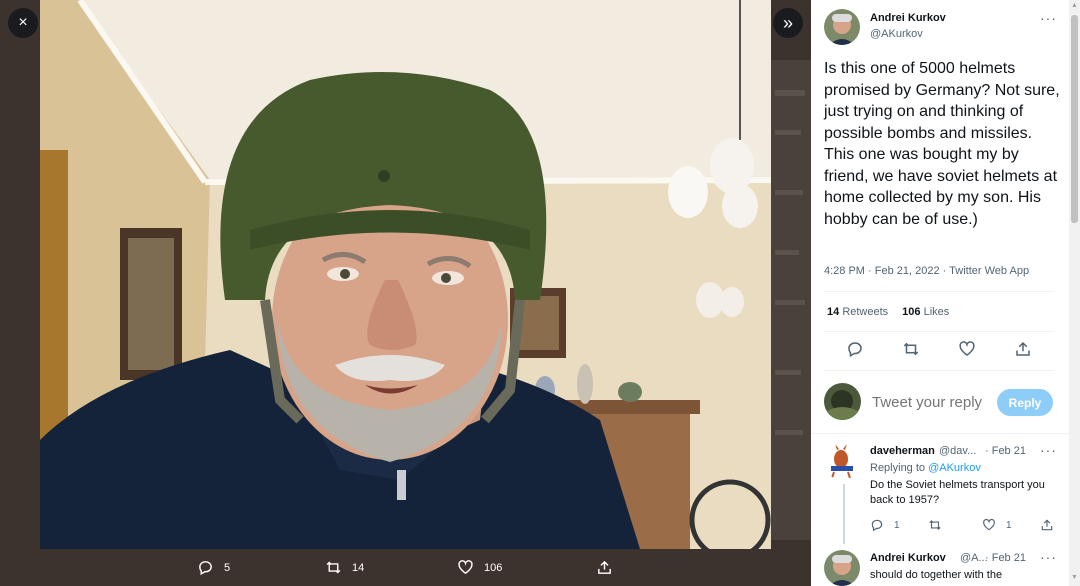 This screenshot has height=586, width=1080. What do you see at coordinates (896, 34) in the screenshot?
I see `author-handle: @AKurkov` at bounding box center [896, 34].